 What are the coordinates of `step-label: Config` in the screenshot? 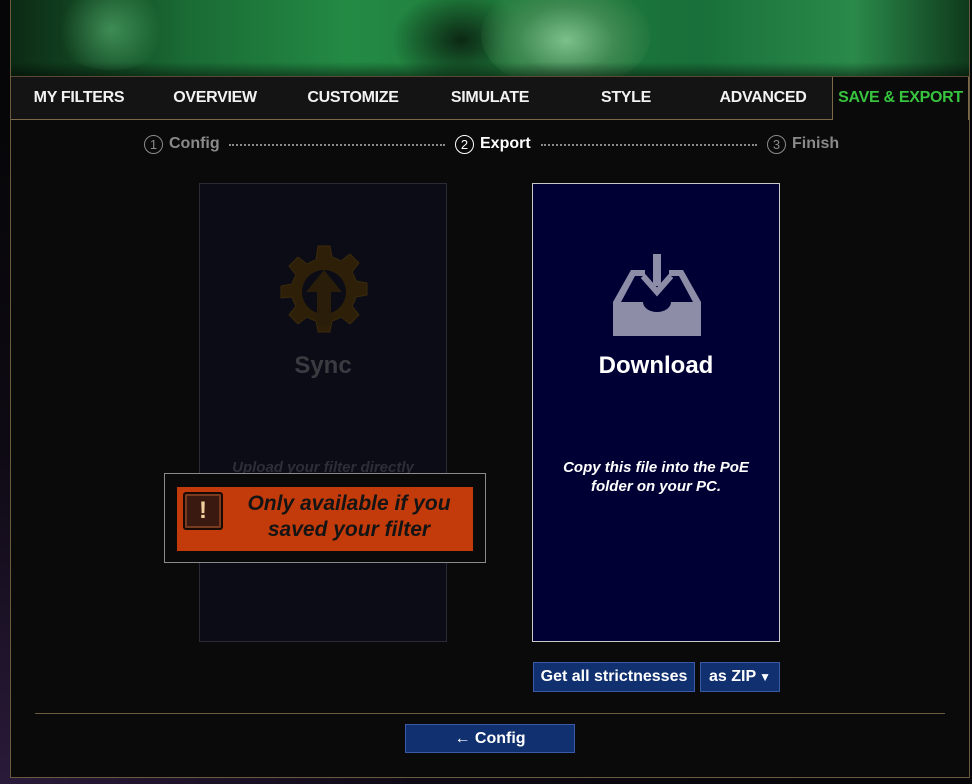 It's located at (194, 143).